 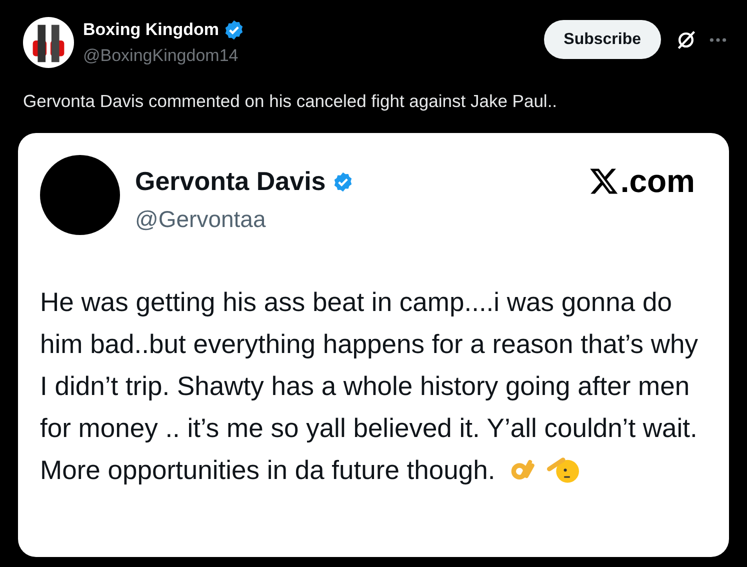 What do you see at coordinates (201, 219) in the screenshot?
I see `author-handle: @Gervontaa` at bounding box center [201, 219].